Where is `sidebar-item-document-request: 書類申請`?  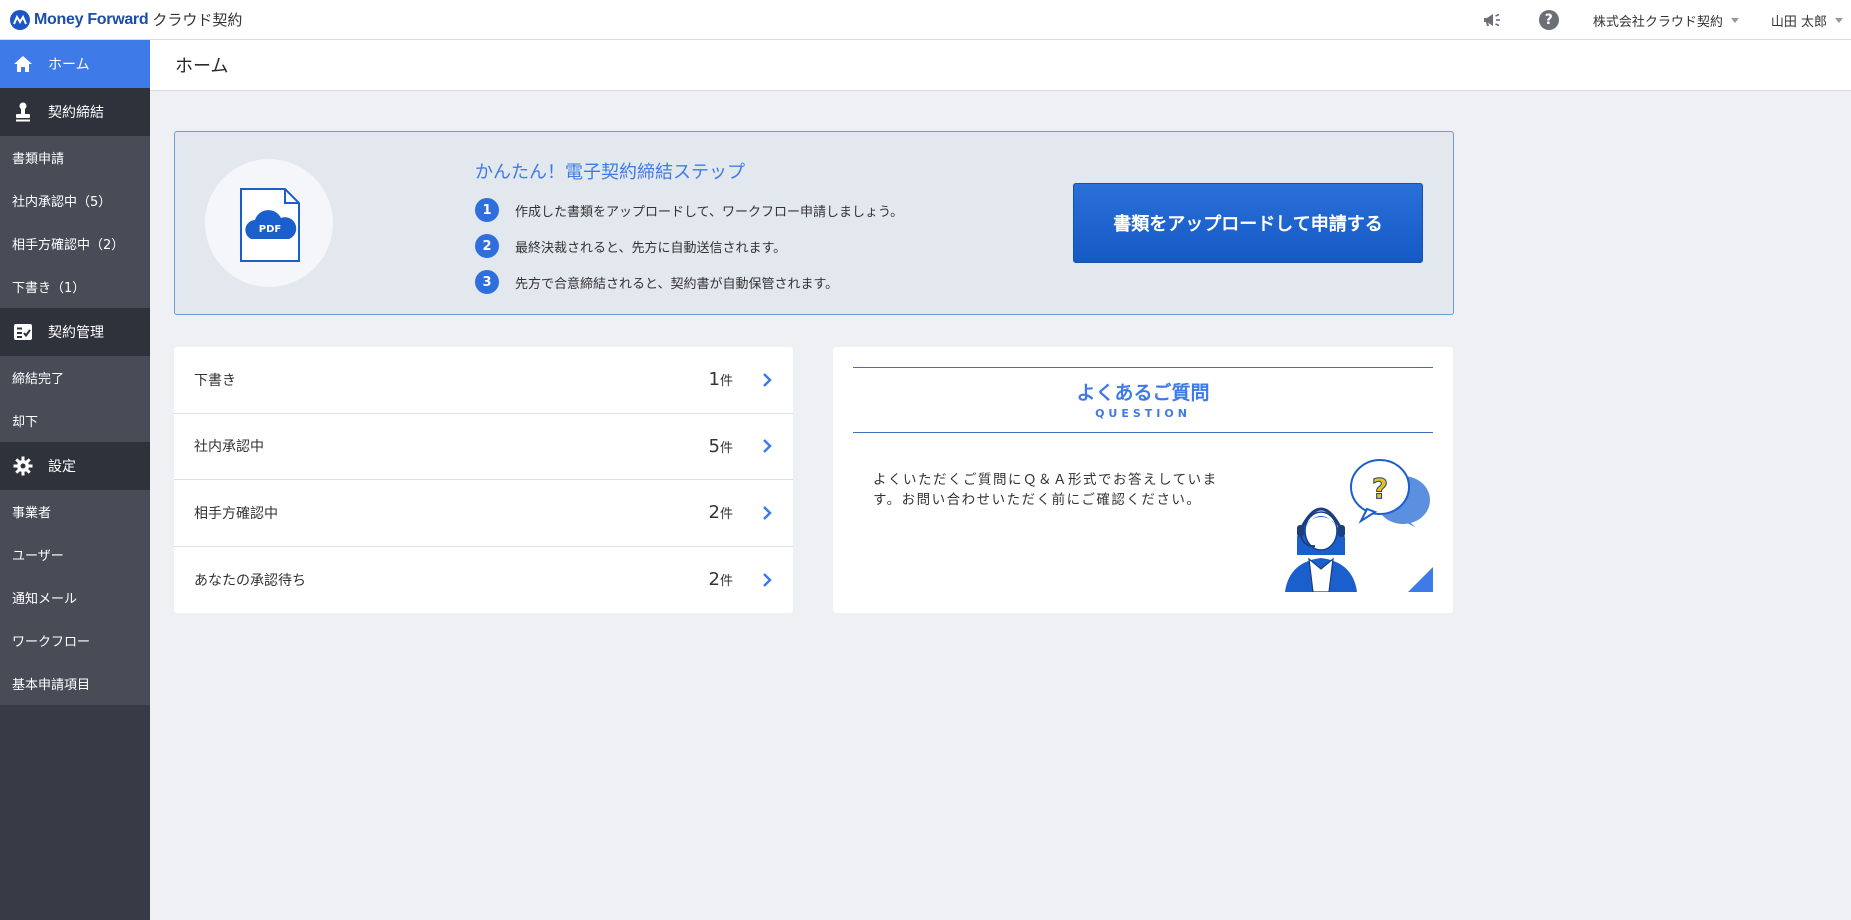 sidebar-item-document-request: 書類申請 is located at coordinates (75, 157).